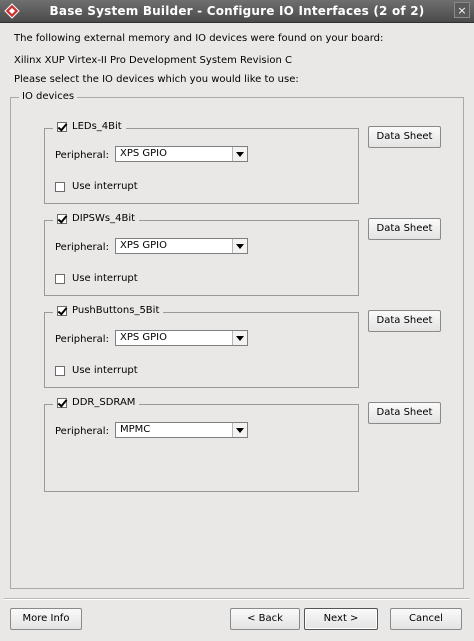 The height and width of the screenshot is (641, 474). What do you see at coordinates (426, 619) in the screenshot?
I see `cancel-button: Cancel` at bounding box center [426, 619].